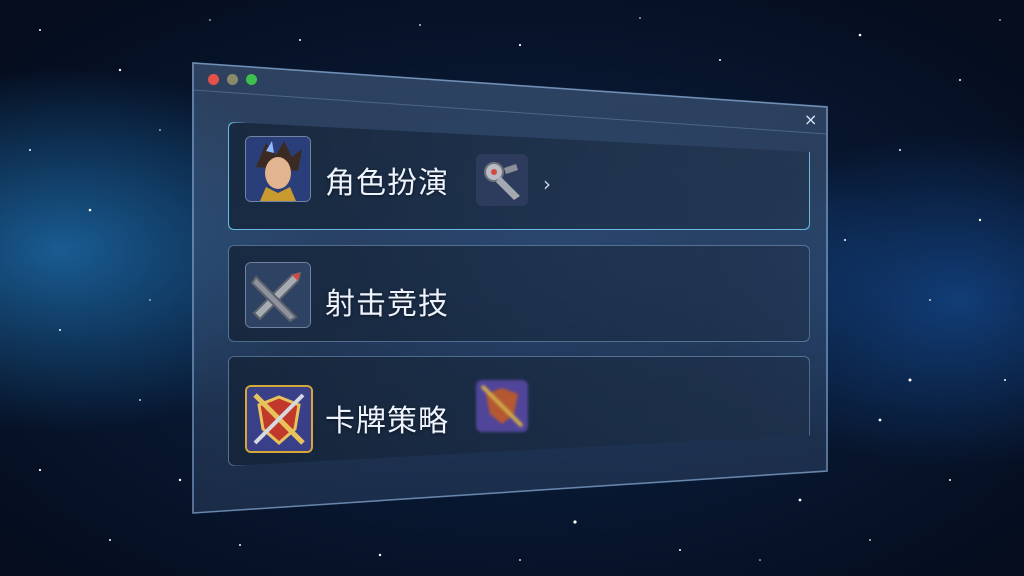 The image size is (1024, 576). Describe the element at coordinates (502, 180) in the screenshot. I see `blaster-icon` at that location.